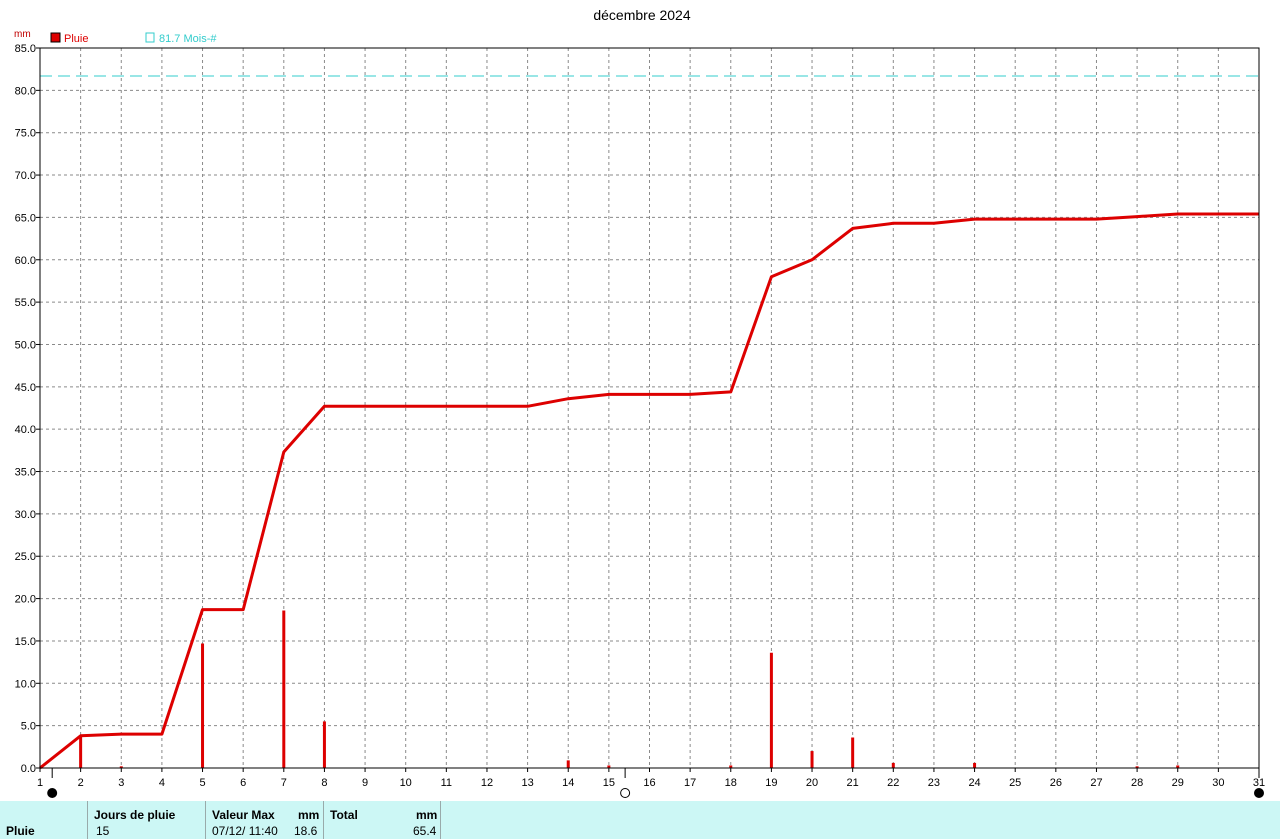 This screenshot has width=1280, height=839. Describe the element at coordinates (365, 783) in the screenshot. I see `x-tick-label: 9` at that location.